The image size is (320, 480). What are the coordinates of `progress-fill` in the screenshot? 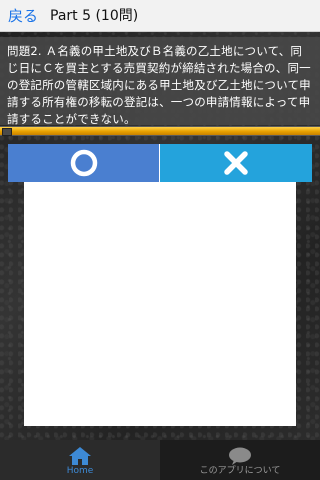 It's located at (160, 131).